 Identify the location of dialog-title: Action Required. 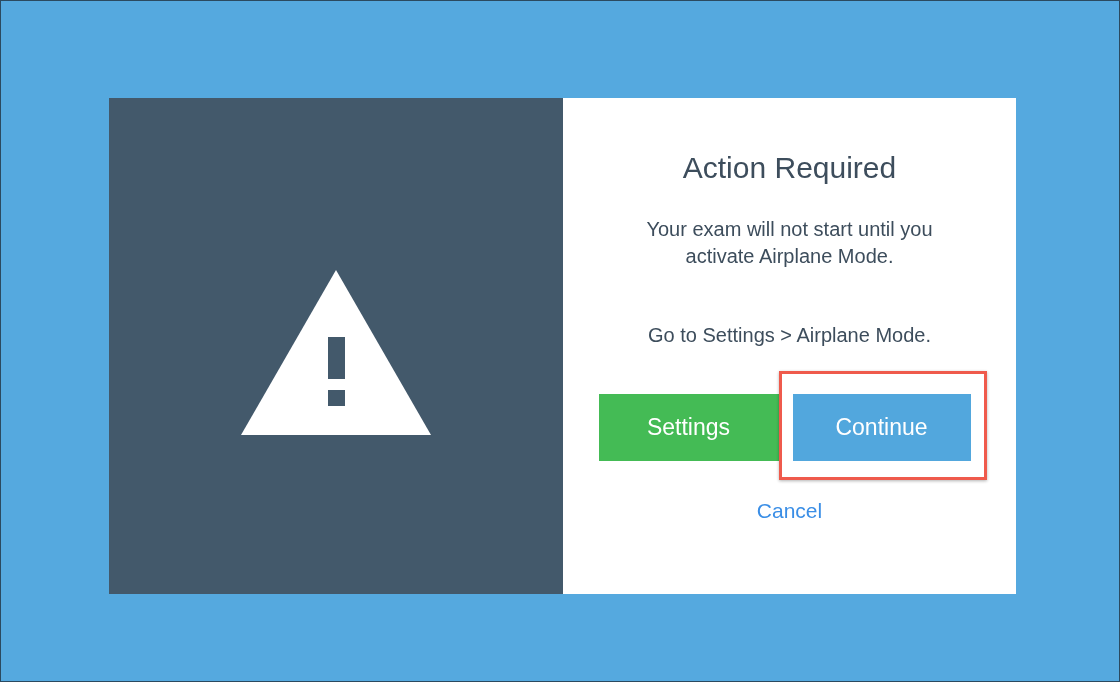
(789, 168).